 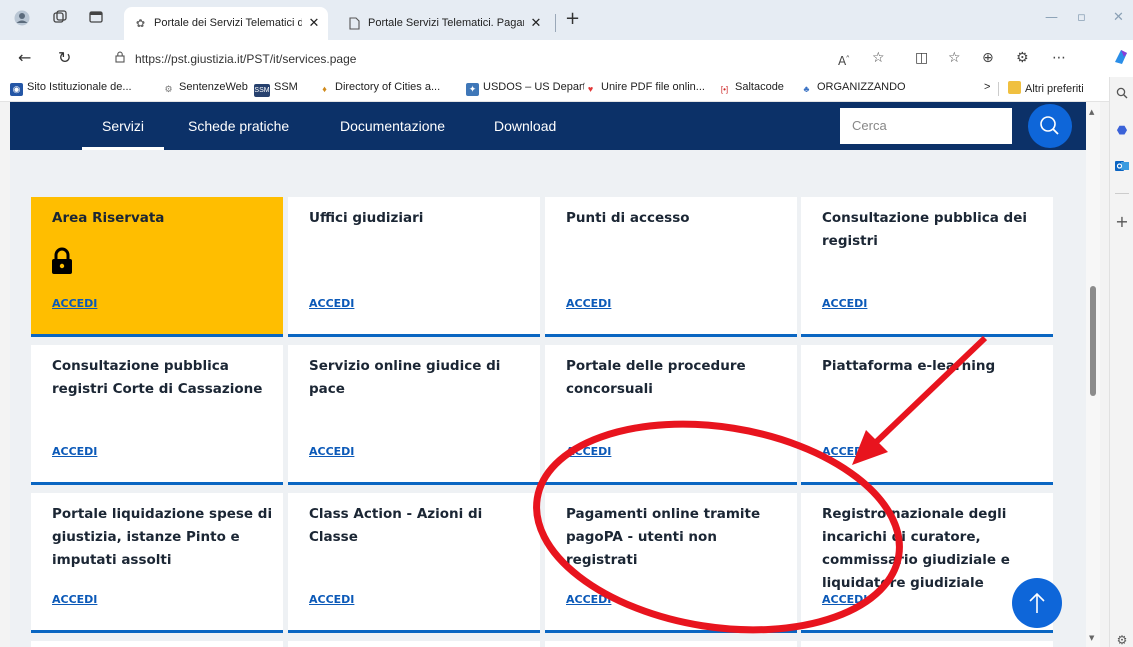 What do you see at coordinates (1122, 640) in the screenshot?
I see `sidebar-settings-icon: ⚙` at bounding box center [1122, 640].